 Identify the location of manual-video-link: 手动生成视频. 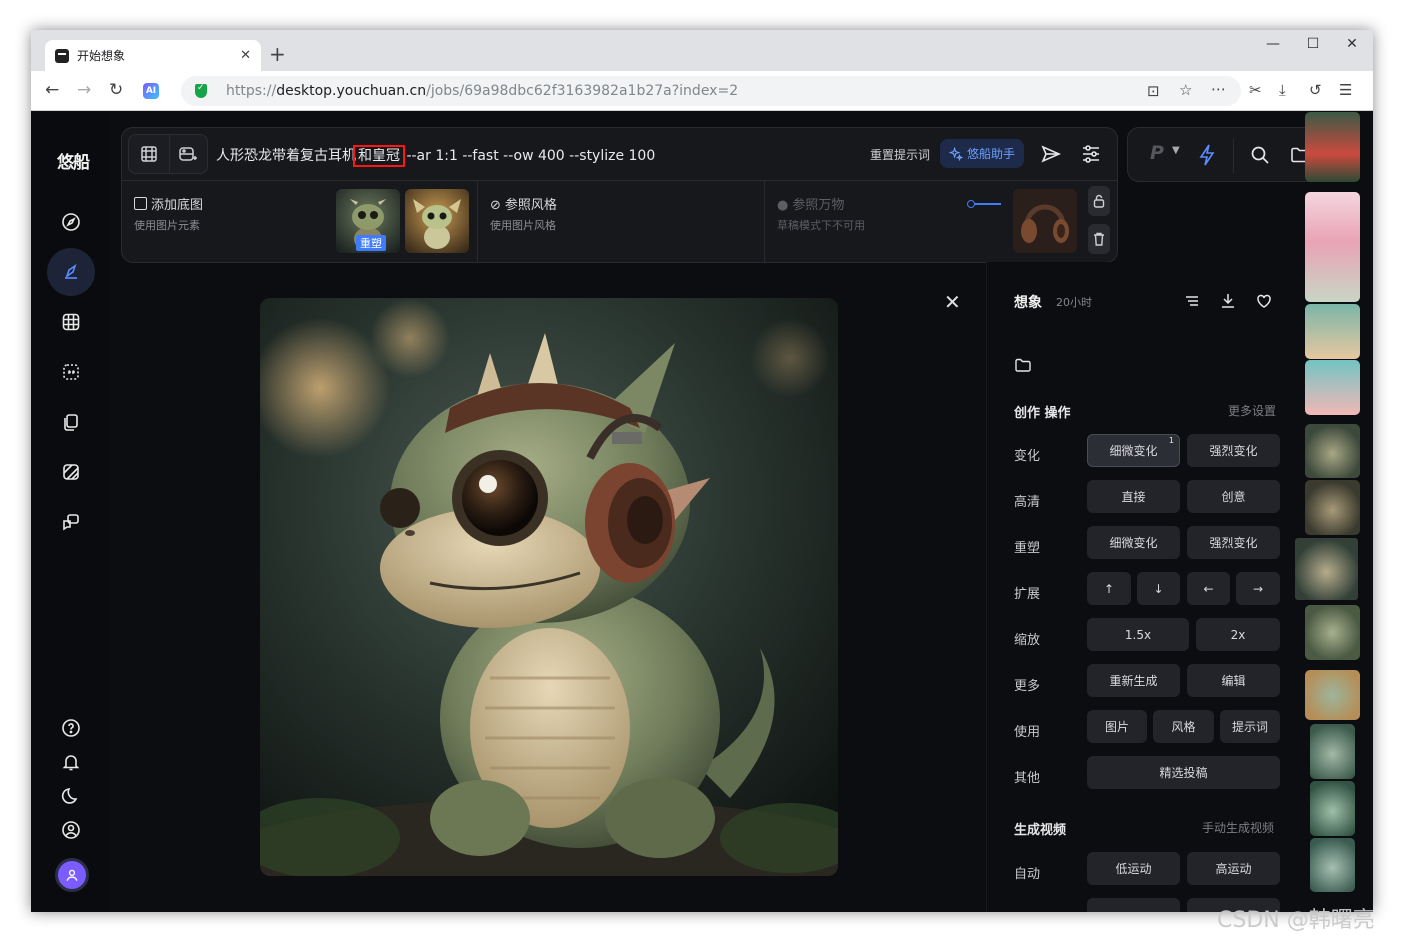
(1238, 827).